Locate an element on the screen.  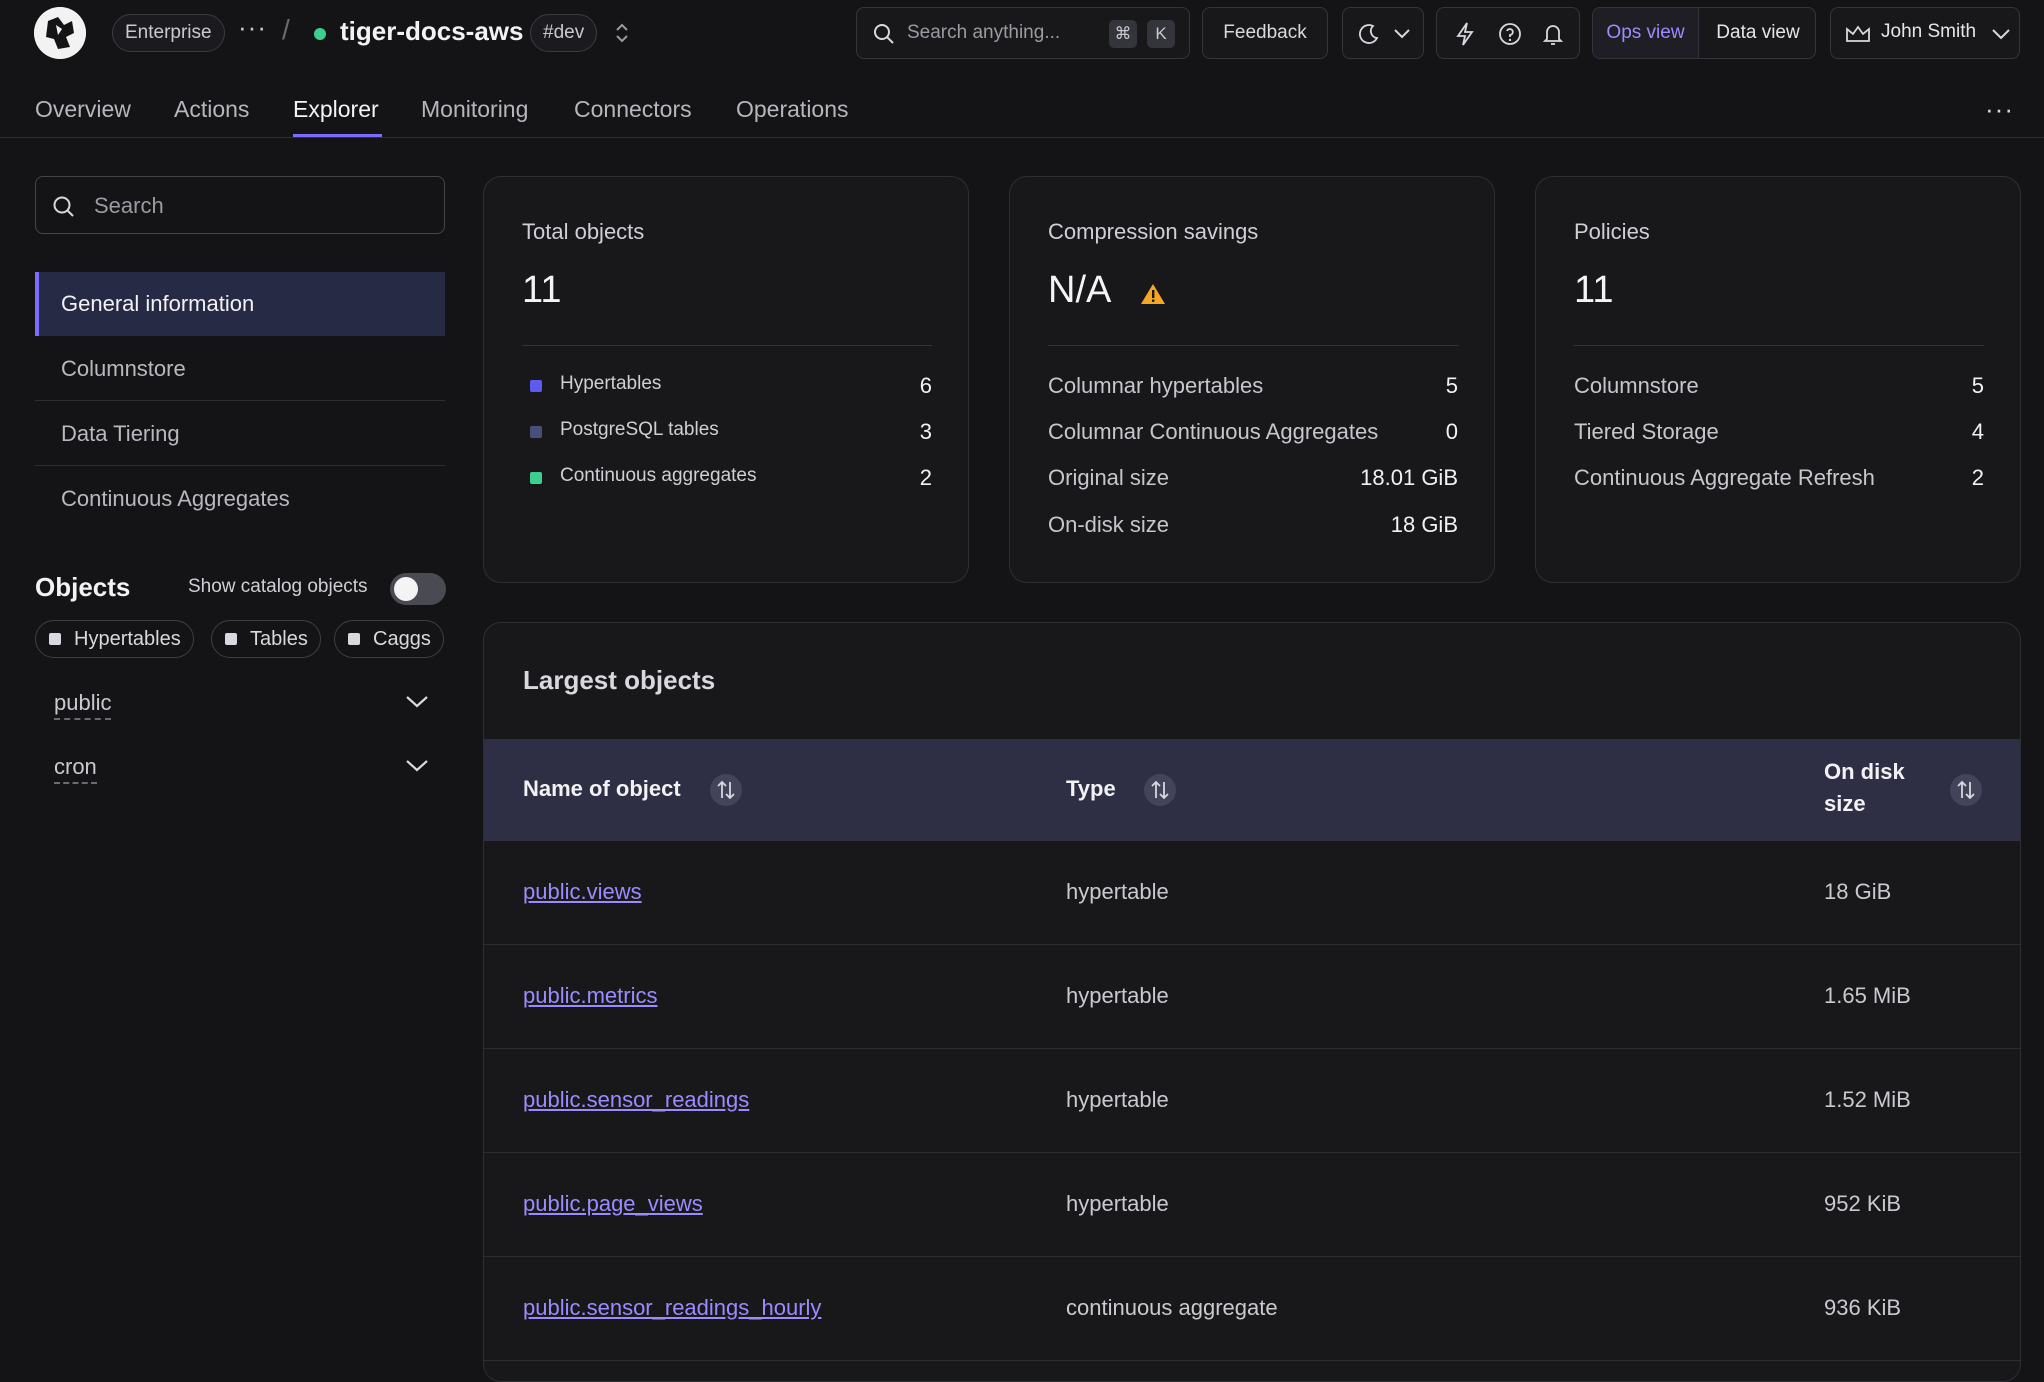
object-link: public.views is located at coordinates (582, 892).